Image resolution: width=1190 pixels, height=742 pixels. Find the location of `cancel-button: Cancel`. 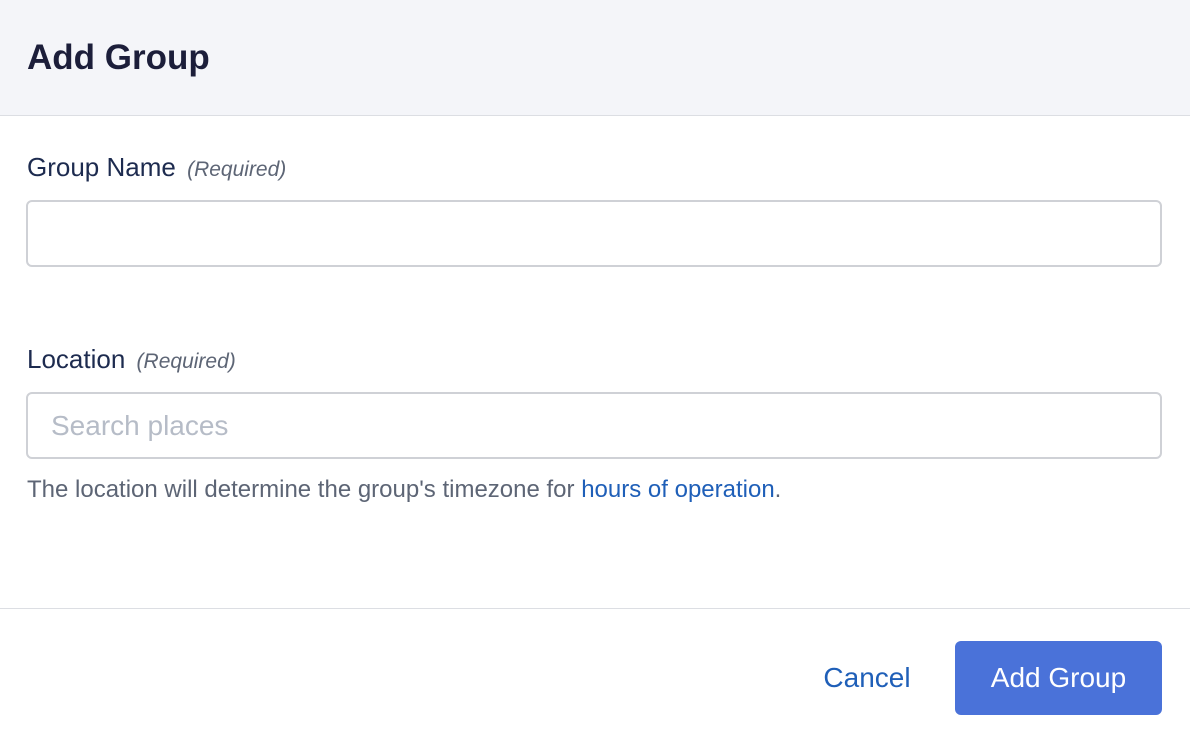

cancel-button: Cancel is located at coordinates (867, 678).